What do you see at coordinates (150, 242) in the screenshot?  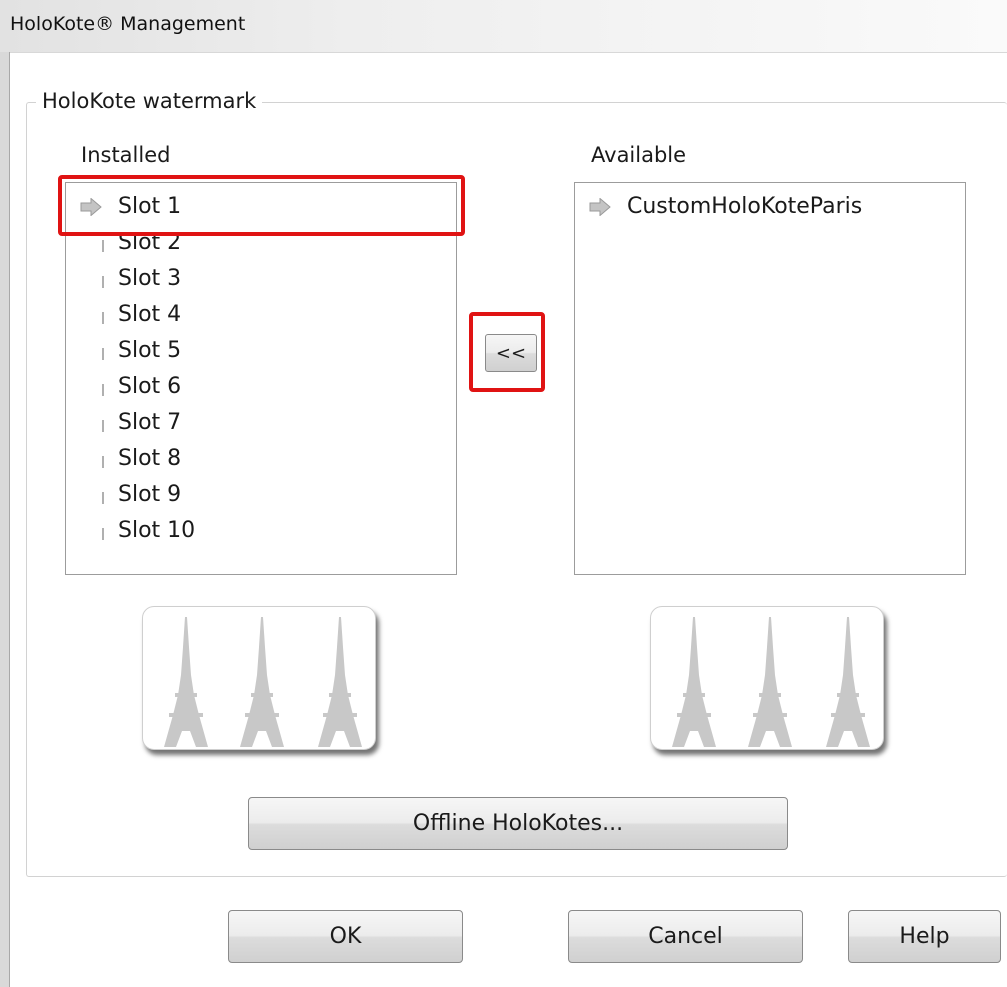 I see `list-item-label: Slot 2` at bounding box center [150, 242].